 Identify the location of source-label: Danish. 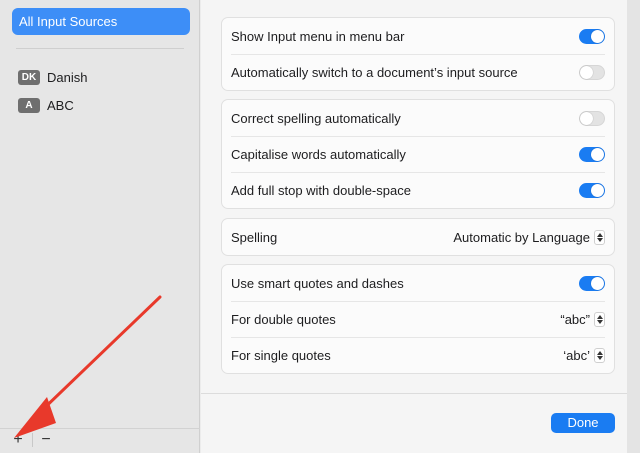
(67, 77).